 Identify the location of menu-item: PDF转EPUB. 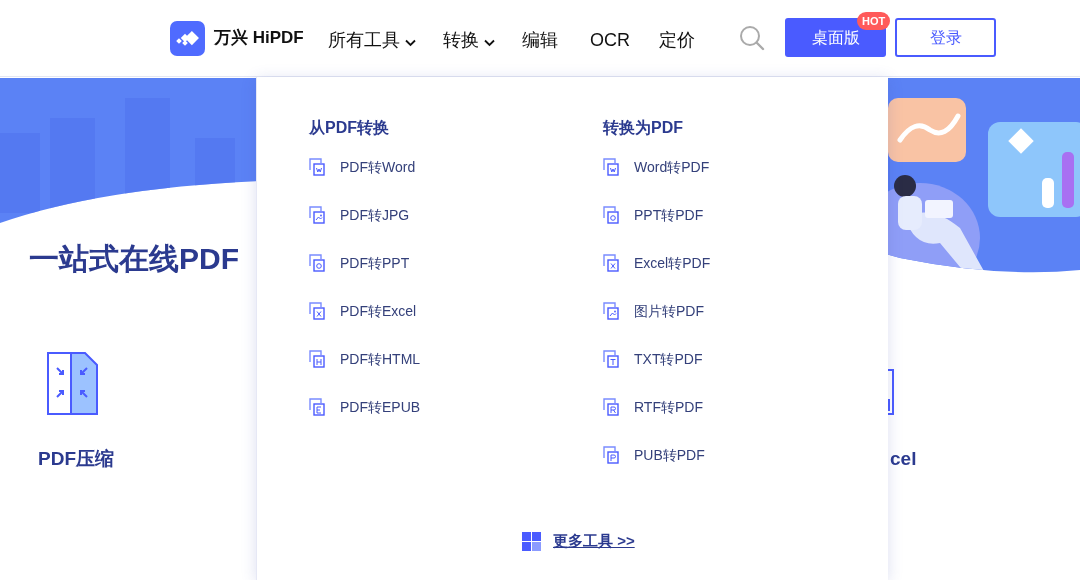
(456, 407).